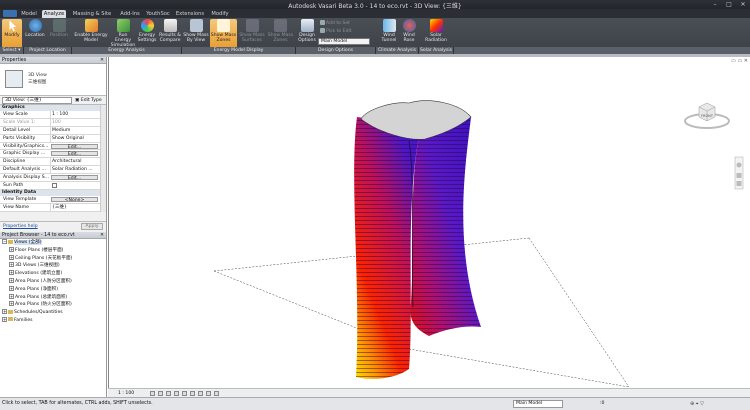 The image size is (750, 410). What do you see at coordinates (739, 175) in the screenshot?
I see `zoom-icon` at bounding box center [739, 175].